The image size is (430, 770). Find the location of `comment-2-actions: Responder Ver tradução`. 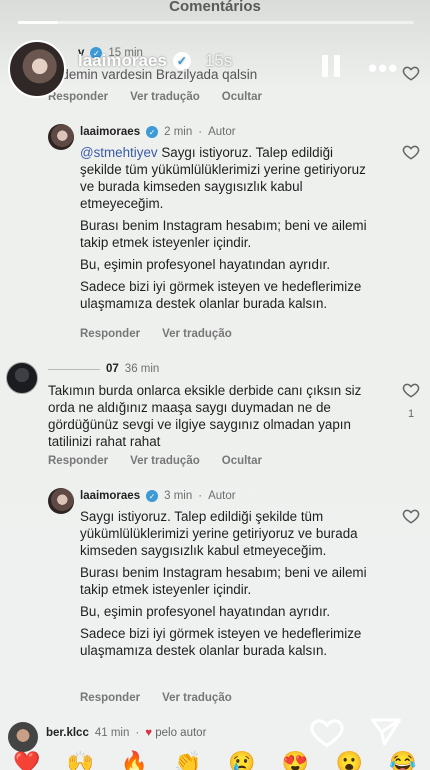

comment-2-actions: Responder Ver tradução is located at coordinates (156, 334).